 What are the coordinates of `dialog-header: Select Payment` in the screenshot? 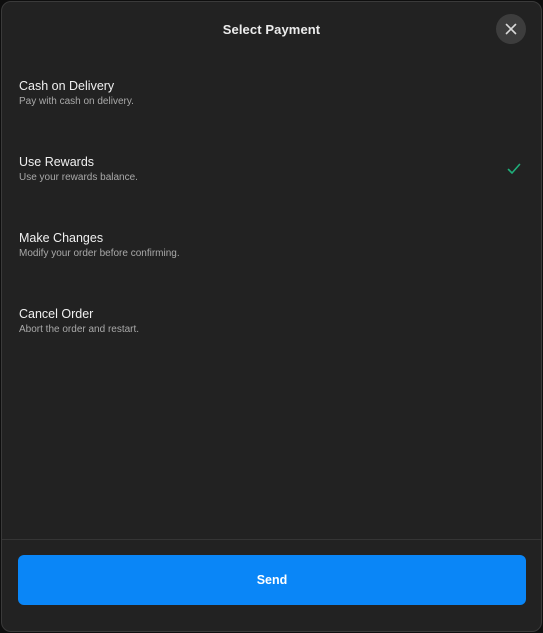 It's located at (271, 30).